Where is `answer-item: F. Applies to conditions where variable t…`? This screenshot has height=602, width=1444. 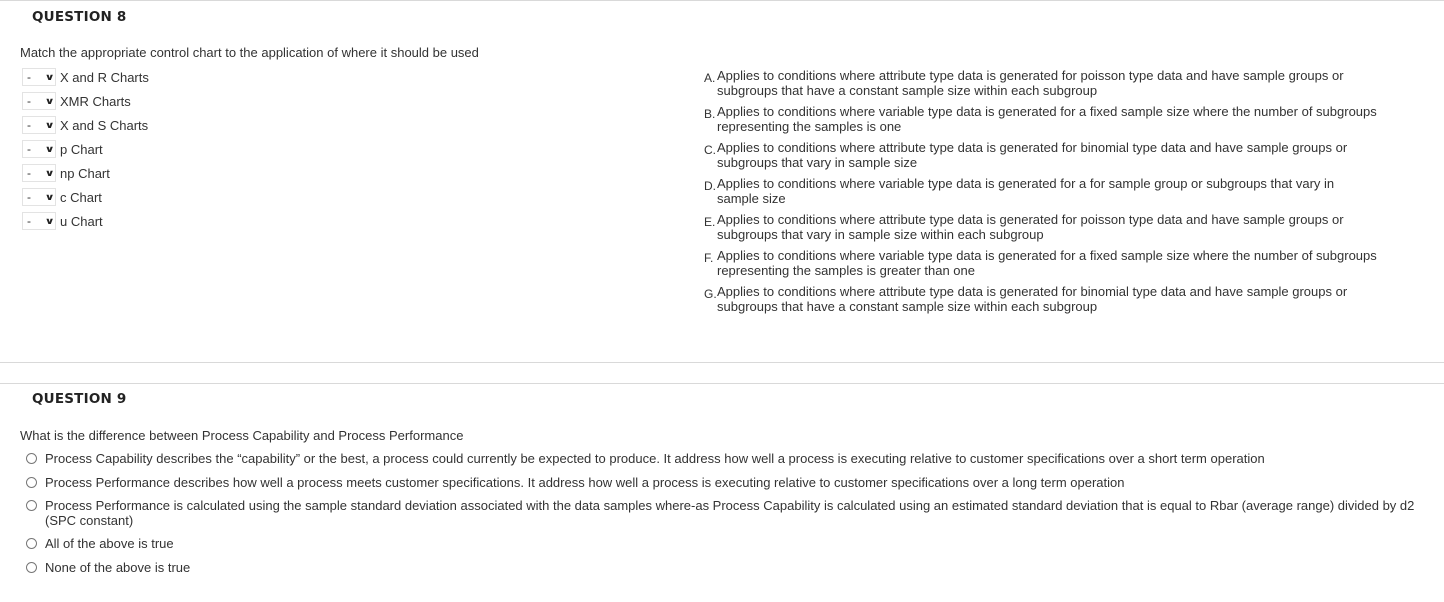
answer-item: F. Applies to conditions where variable t… is located at coordinates (1054, 263).